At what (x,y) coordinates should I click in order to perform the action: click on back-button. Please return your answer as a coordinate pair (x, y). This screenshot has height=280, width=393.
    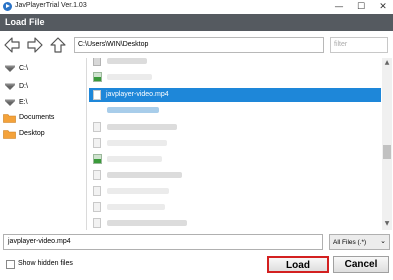
    Looking at the image, I should click on (12, 45).